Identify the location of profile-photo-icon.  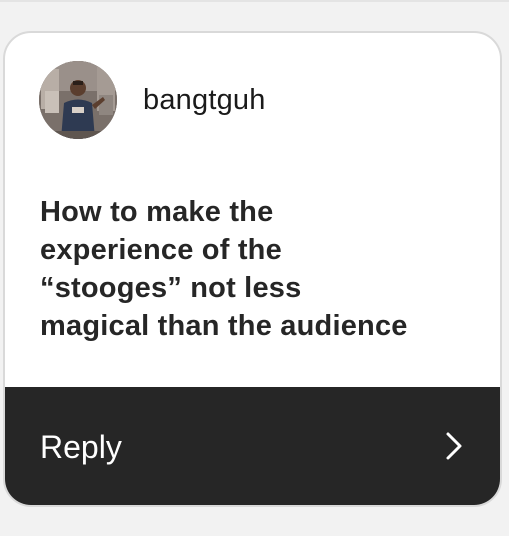
(78, 100).